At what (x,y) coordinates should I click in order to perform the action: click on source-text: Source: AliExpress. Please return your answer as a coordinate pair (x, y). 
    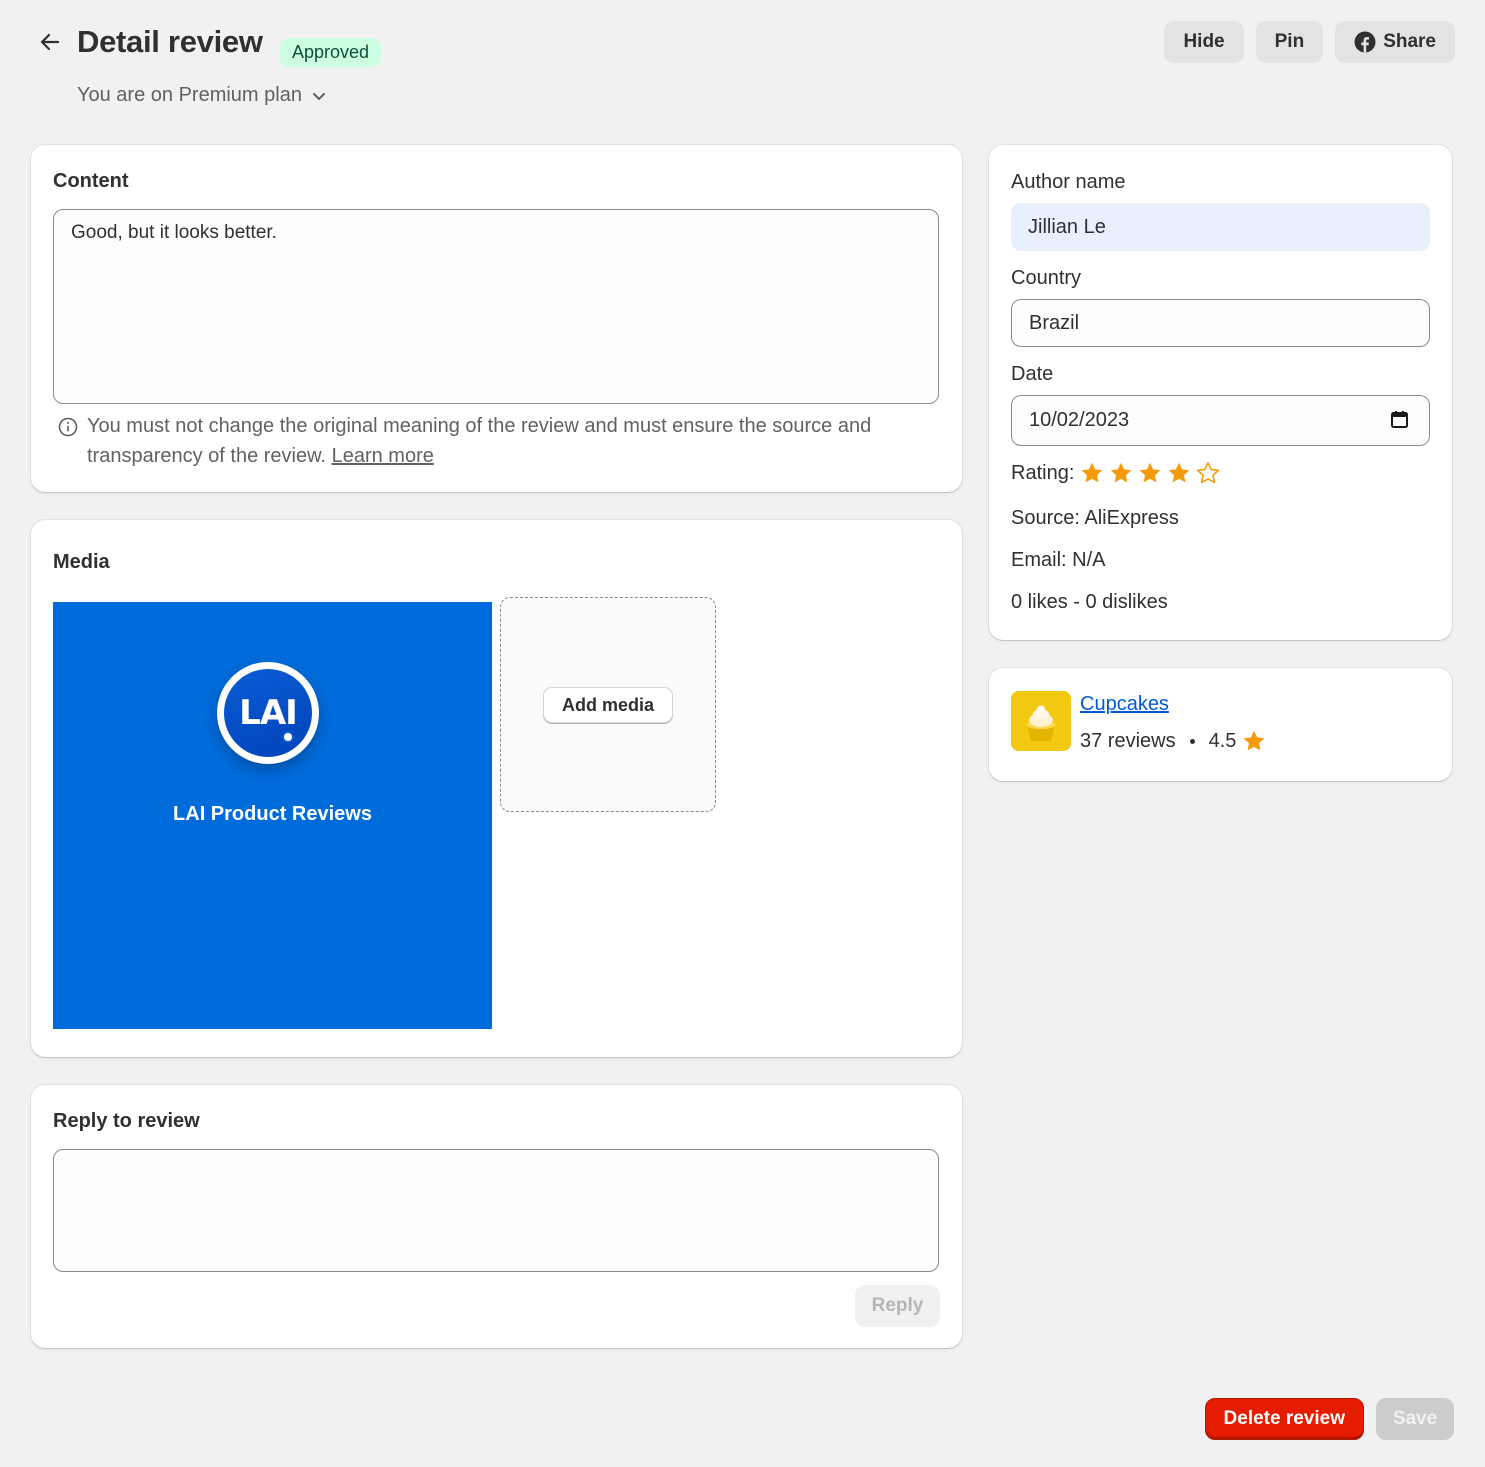
    Looking at the image, I should click on (1095, 518).